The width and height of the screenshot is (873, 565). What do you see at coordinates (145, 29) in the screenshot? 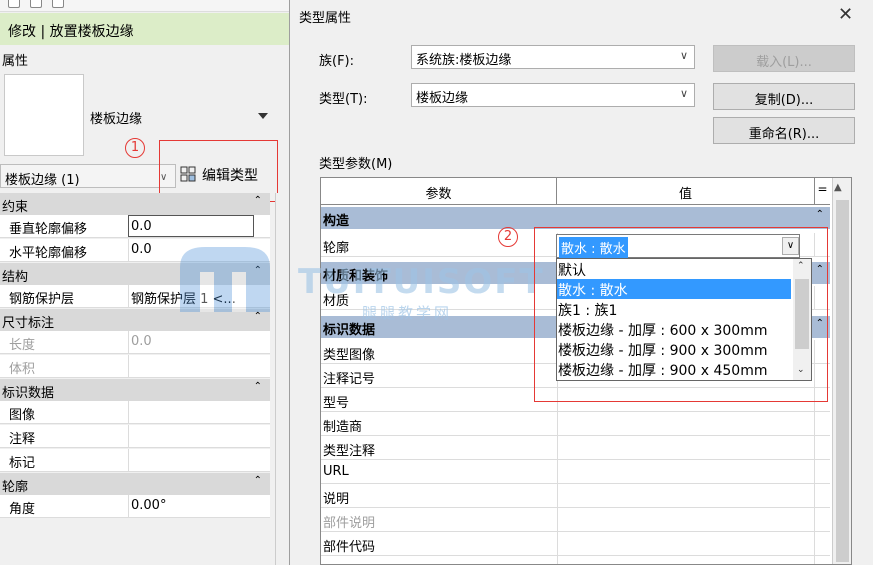
I see `context-tab-label: 修改 | 放置楼板边缘` at bounding box center [145, 29].